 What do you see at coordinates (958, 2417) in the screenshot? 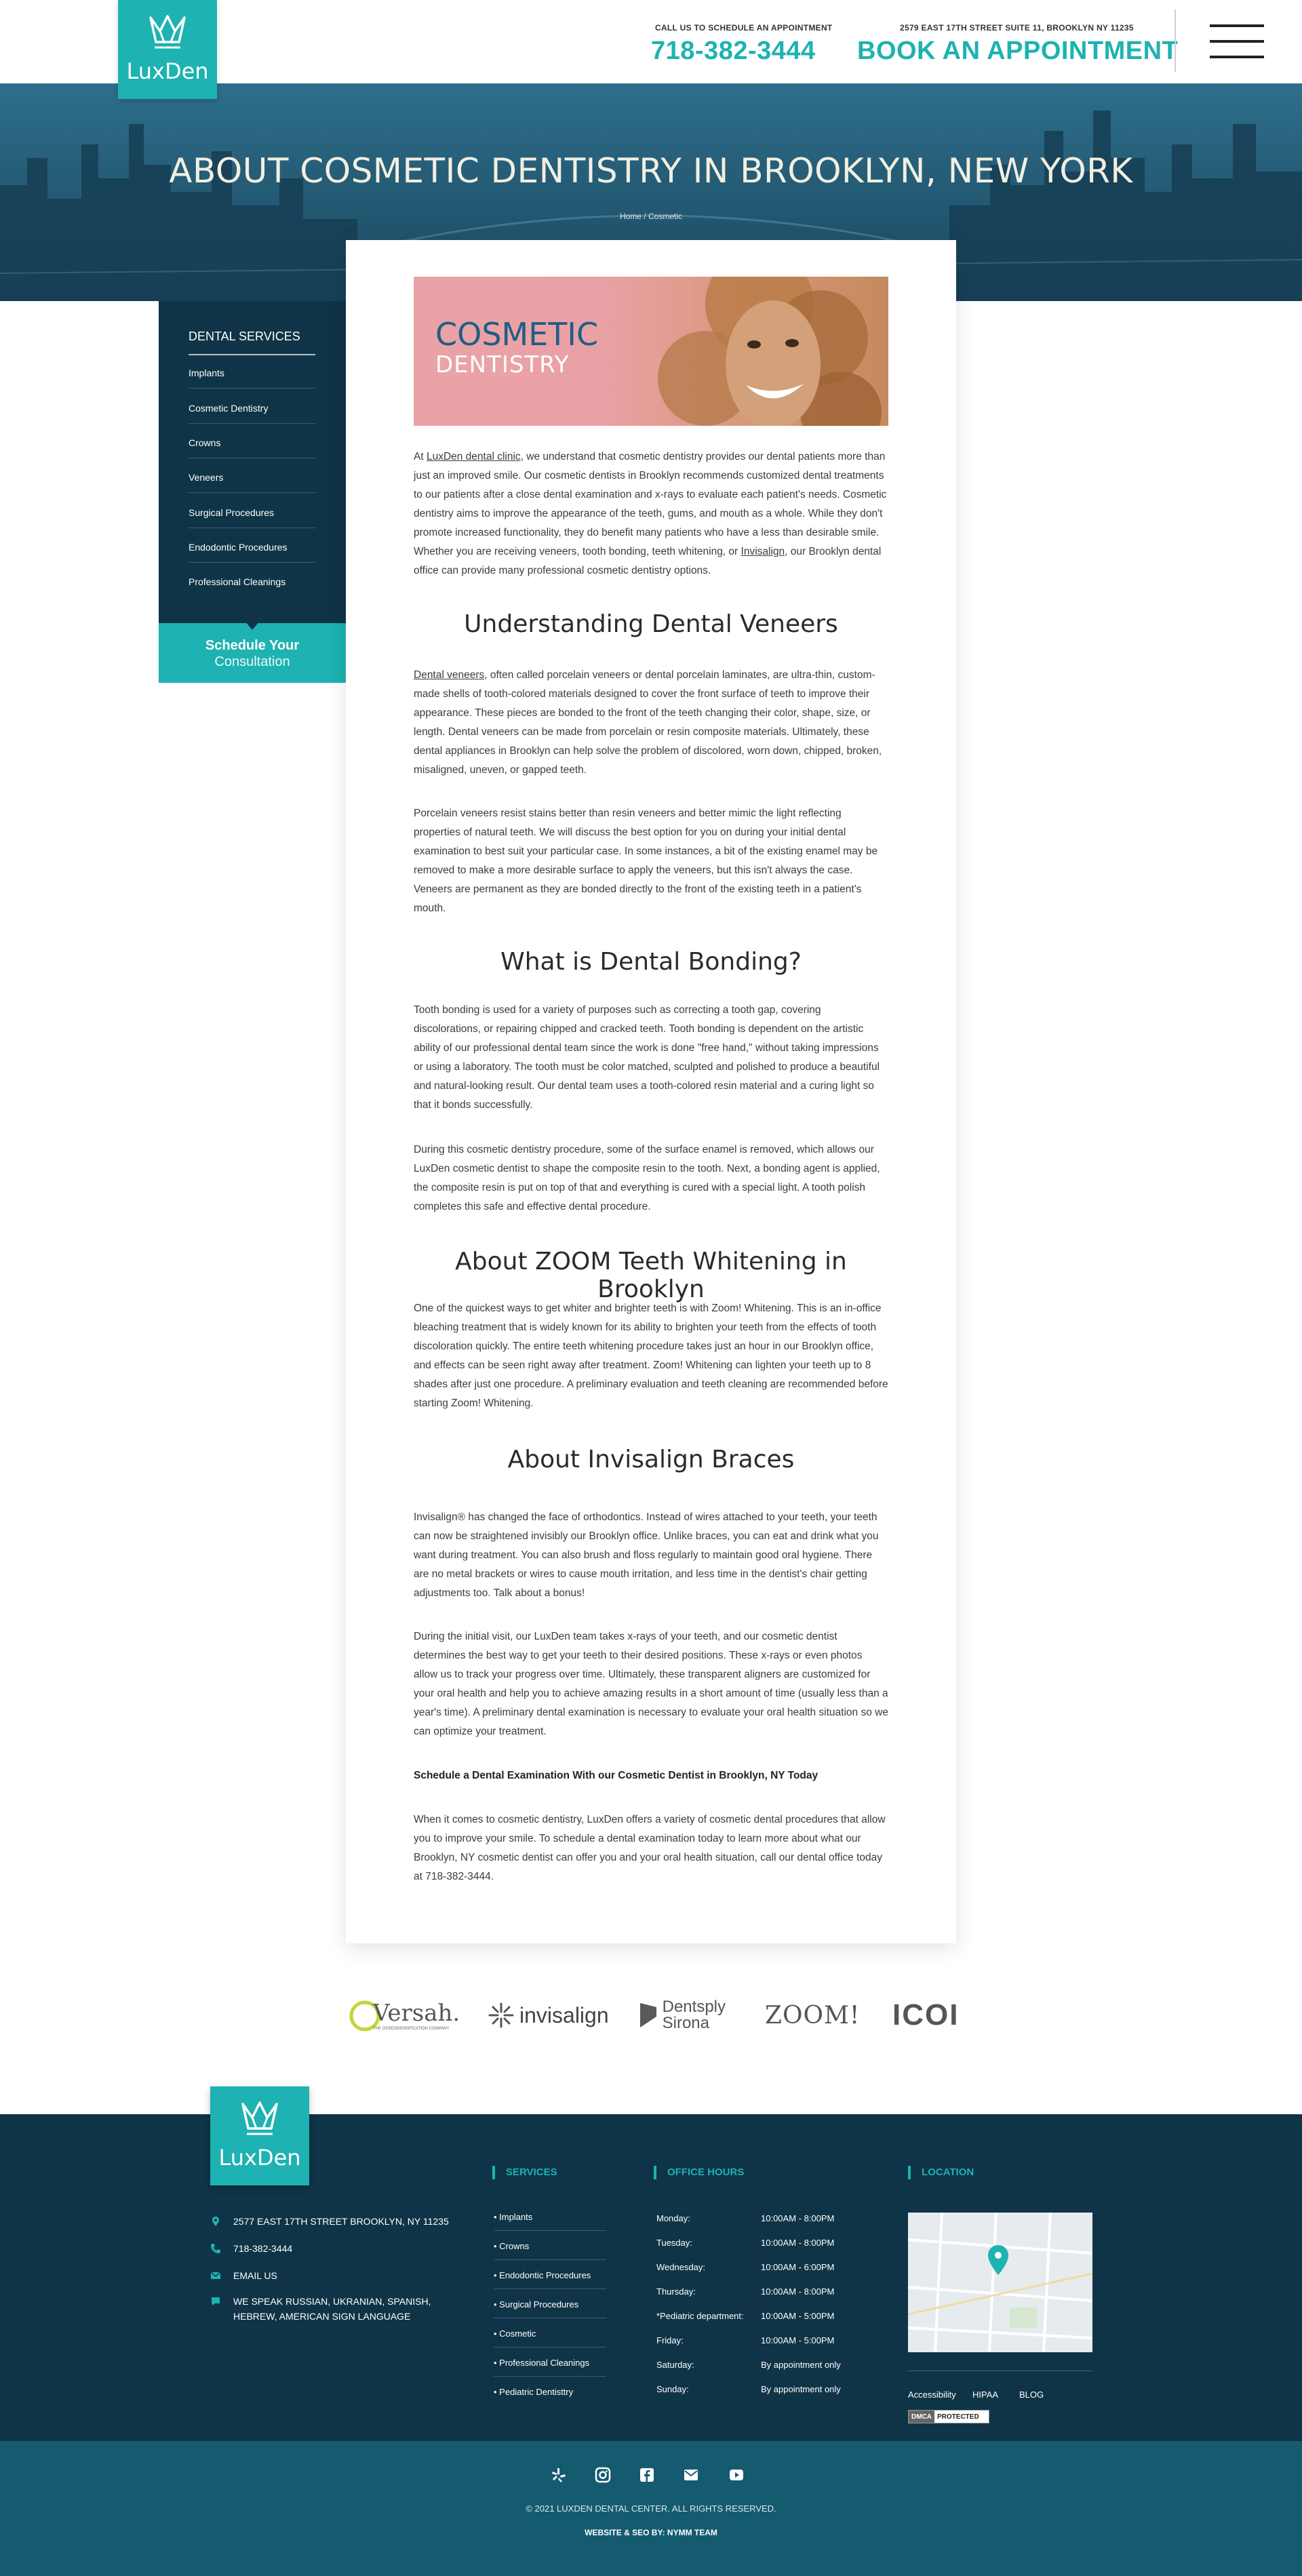
I see `dmca-protected-text: PROTECTED` at bounding box center [958, 2417].